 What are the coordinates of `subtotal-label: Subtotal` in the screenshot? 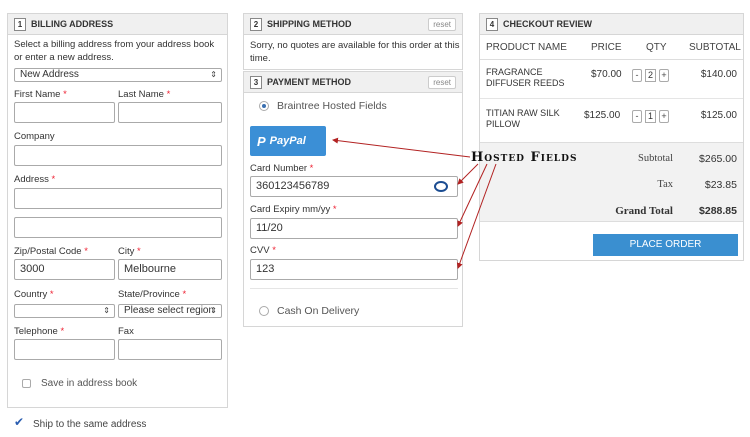 It's located at (655, 158).